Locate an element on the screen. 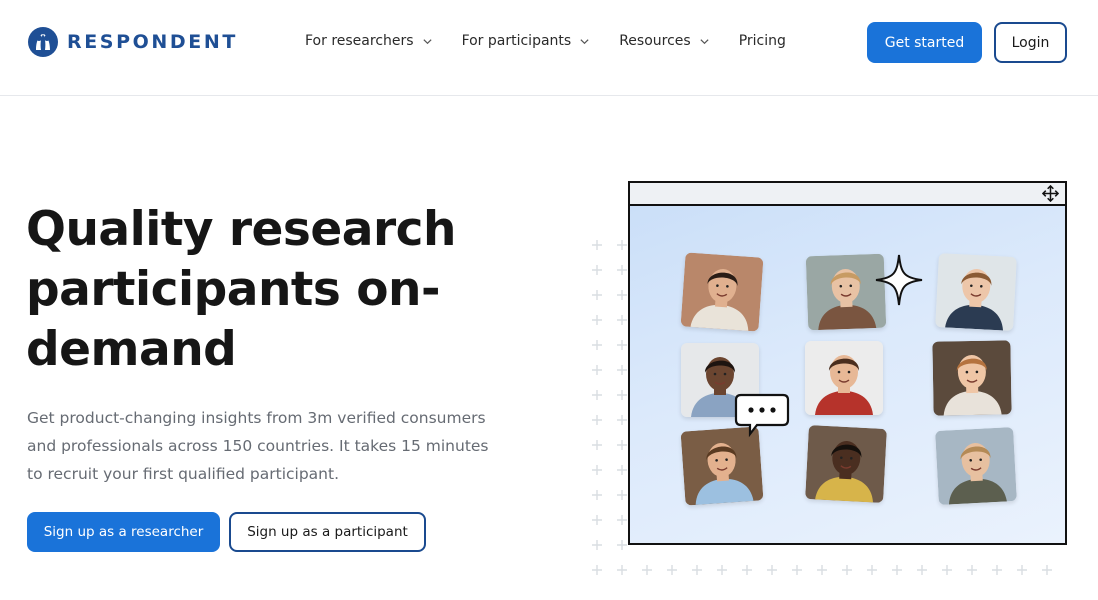 Image resolution: width=1098 pixels, height=600 pixels. brand-name: RESPONDENT is located at coordinates (152, 42).